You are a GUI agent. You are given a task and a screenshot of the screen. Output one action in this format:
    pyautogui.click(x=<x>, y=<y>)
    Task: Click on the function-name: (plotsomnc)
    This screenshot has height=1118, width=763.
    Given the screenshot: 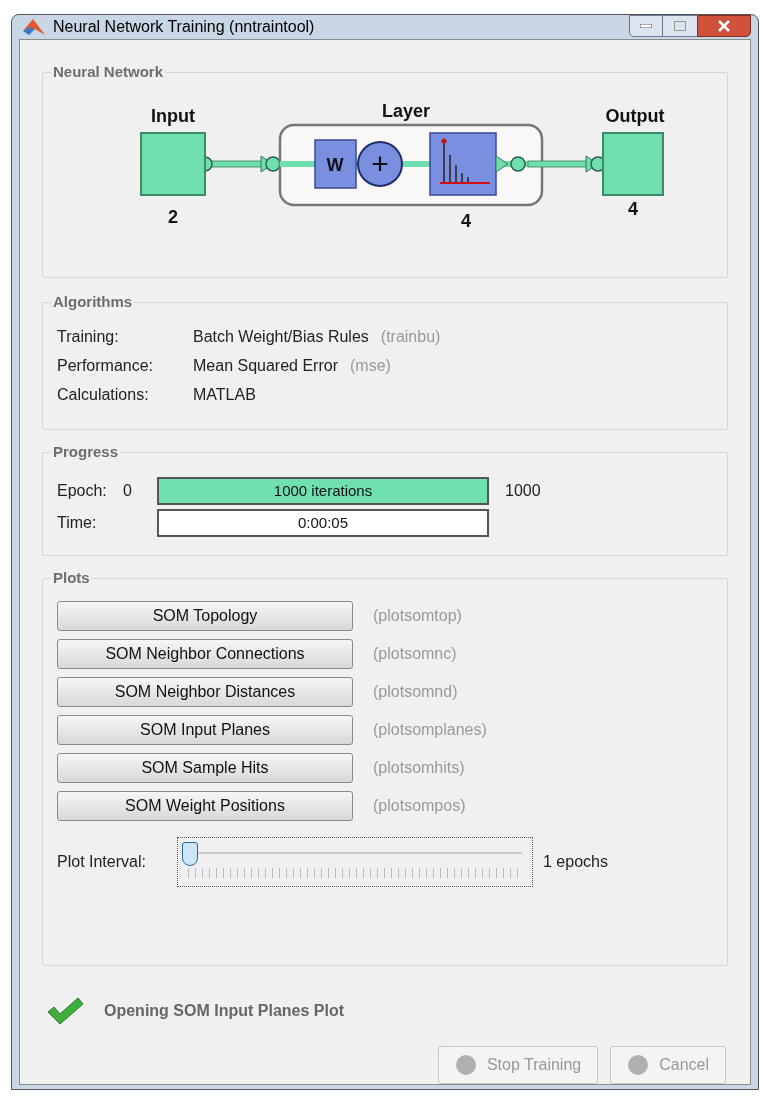 What is the action you would take?
    pyautogui.click(x=415, y=654)
    